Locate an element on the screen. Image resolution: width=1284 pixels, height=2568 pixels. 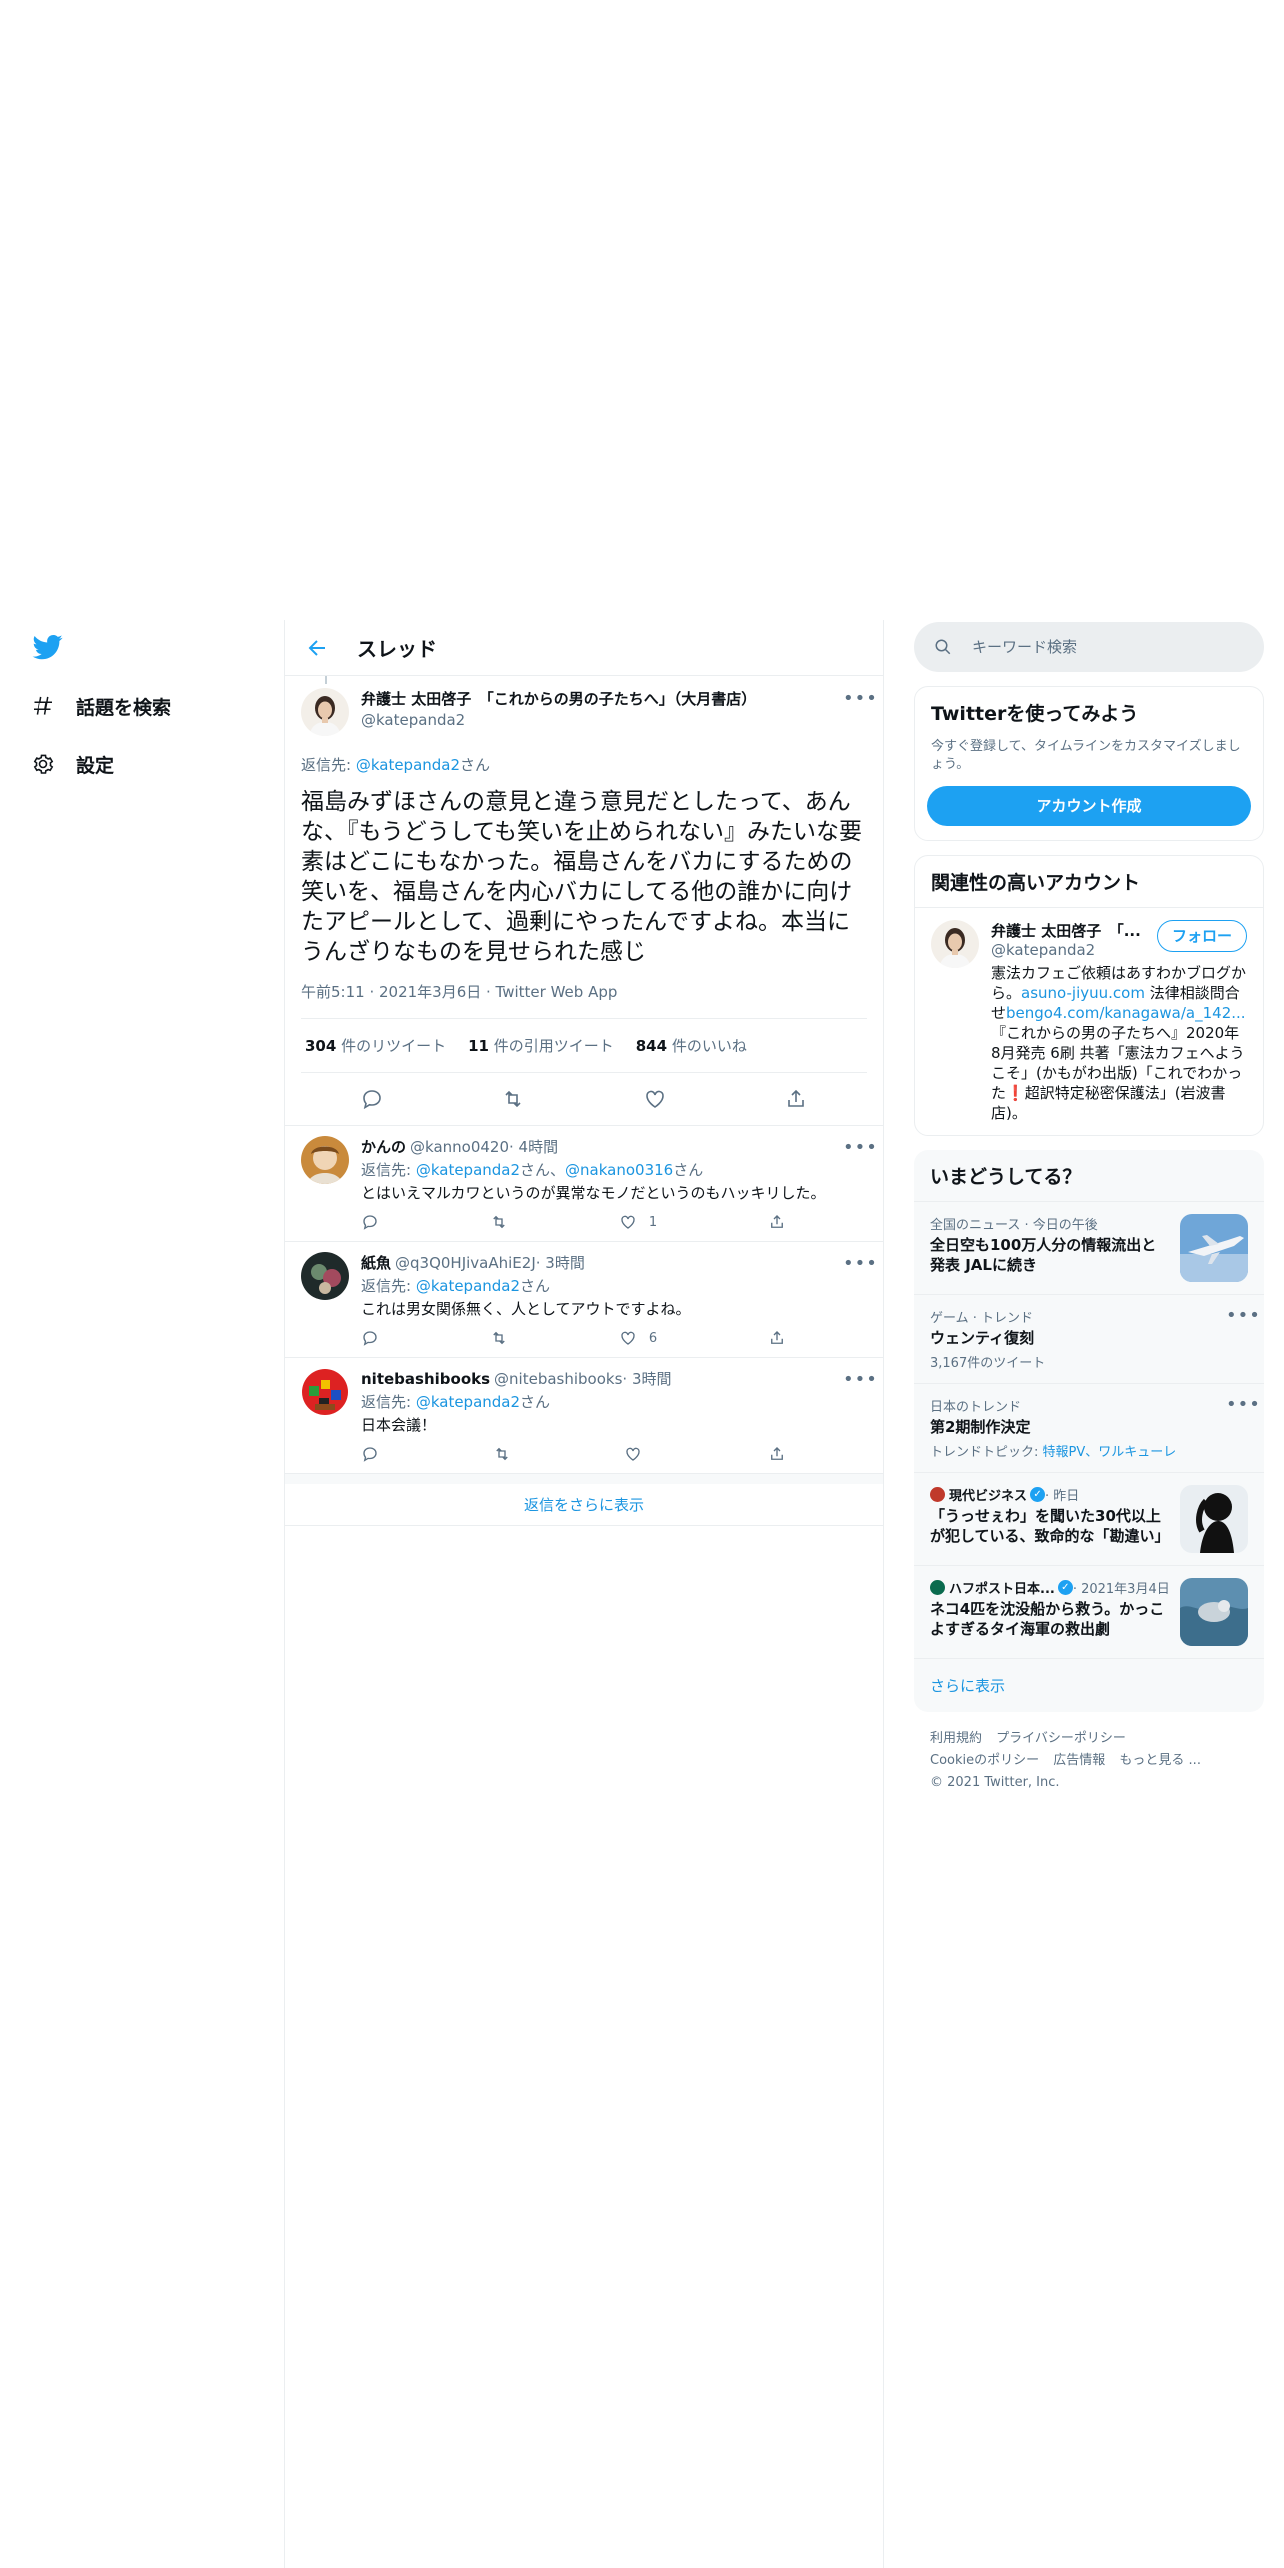
trend-title: 「うっせぇわ」を聞いた30代以上が犯している、致命的な「勘違い」 is located at coordinates (1050, 1526).